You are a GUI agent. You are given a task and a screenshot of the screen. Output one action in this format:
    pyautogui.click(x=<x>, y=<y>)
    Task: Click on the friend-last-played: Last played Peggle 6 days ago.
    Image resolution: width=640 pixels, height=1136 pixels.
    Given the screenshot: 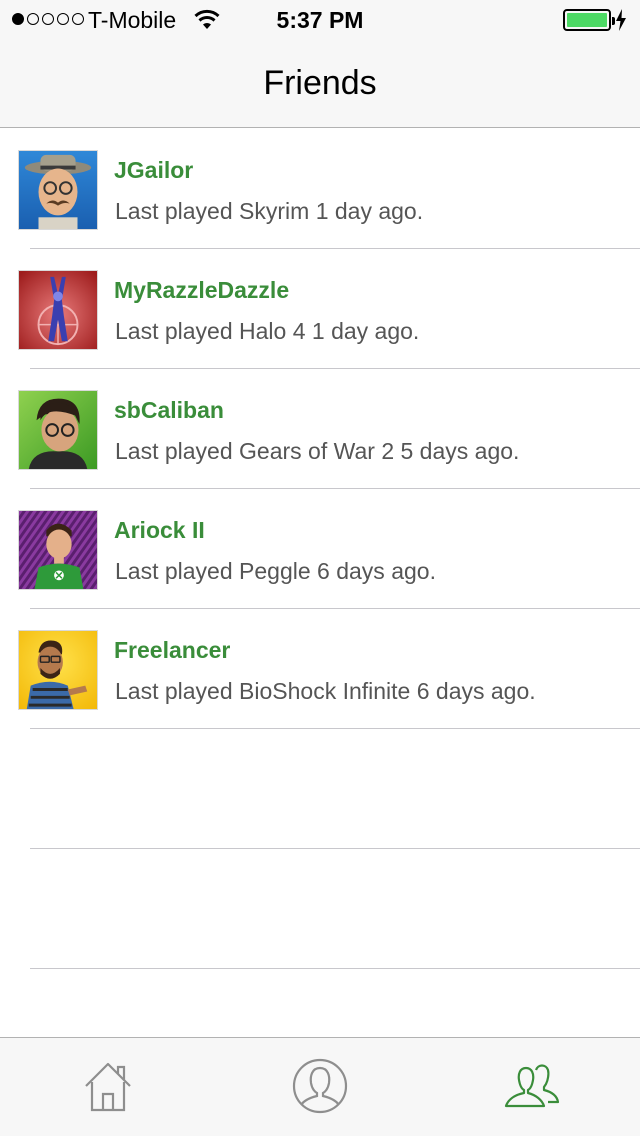 What is the action you would take?
    pyautogui.click(x=275, y=571)
    